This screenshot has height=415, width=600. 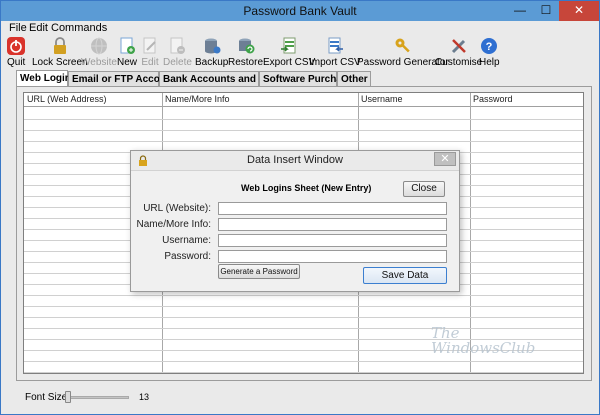 I want to click on dialog-title-bar: Data Insert Window ✕, so click(x=295, y=161).